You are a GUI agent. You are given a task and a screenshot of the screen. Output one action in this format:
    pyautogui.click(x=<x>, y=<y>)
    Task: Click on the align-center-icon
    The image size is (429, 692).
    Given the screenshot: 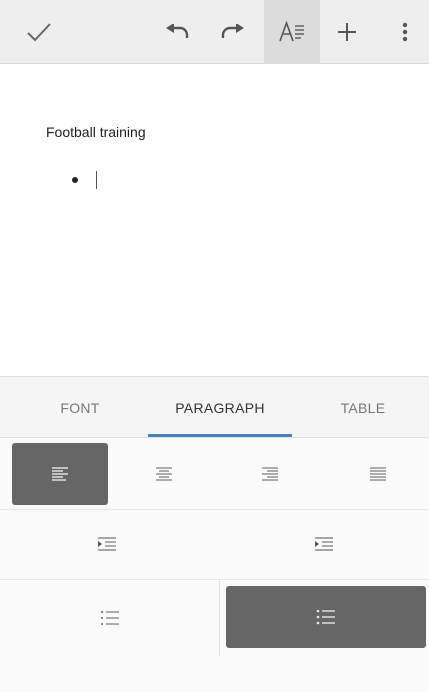 What is the action you would take?
    pyautogui.click(x=164, y=474)
    